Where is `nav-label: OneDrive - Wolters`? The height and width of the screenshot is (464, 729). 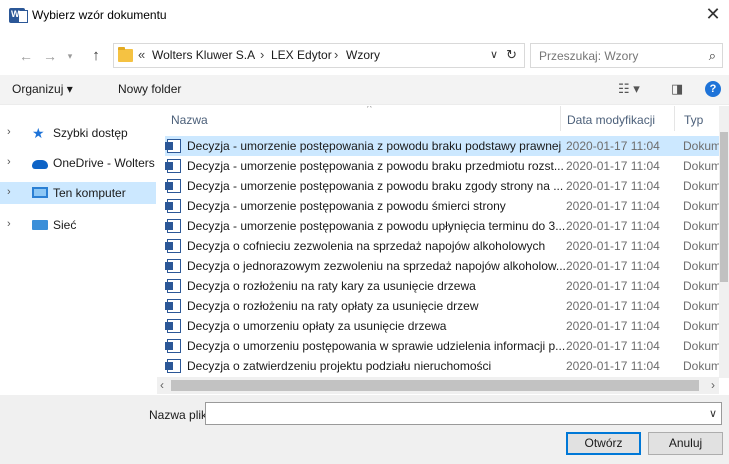 nav-label: OneDrive - Wolters is located at coordinates (104, 163).